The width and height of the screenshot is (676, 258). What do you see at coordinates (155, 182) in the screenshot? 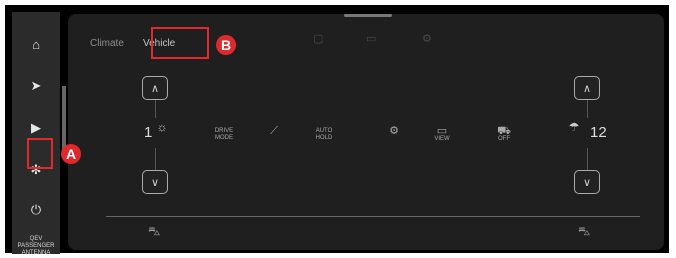
I see `left-decrease-button: ∨` at bounding box center [155, 182].